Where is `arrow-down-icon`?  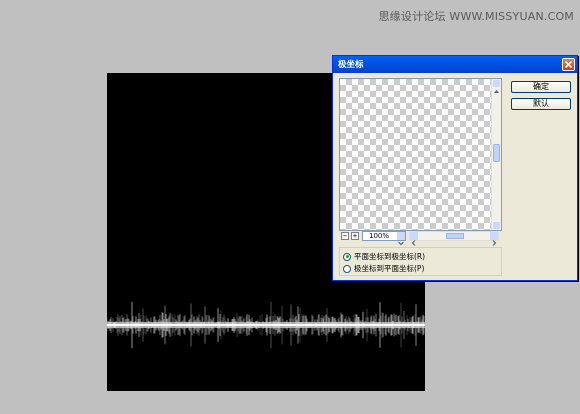
arrow-down-icon is located at coordinates (496, 225).